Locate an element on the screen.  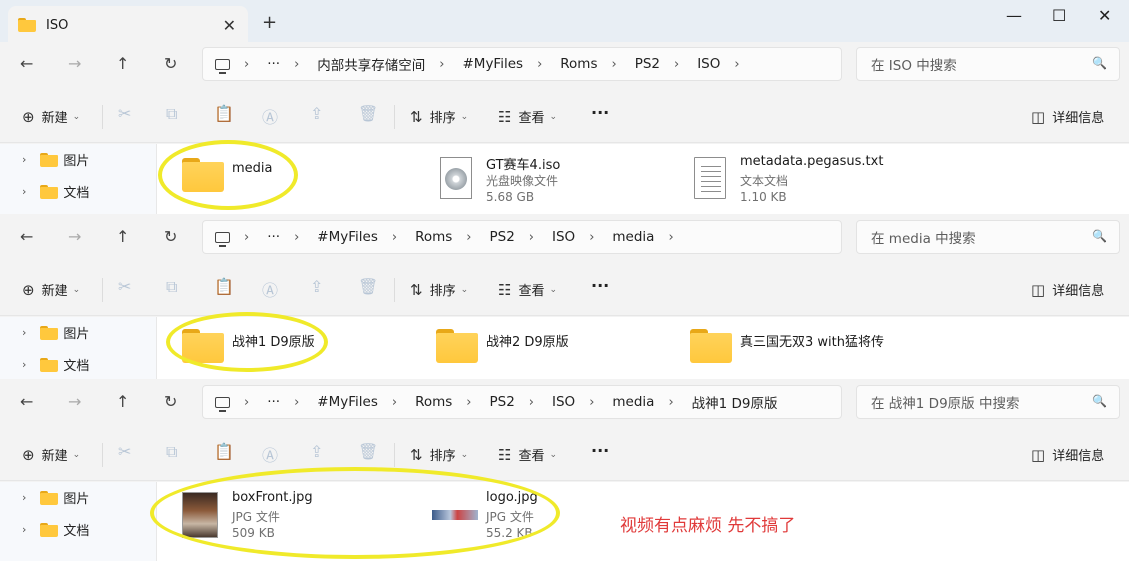
file-item-folder: 战神1 D9原版 is located at coordinates (280, 347).